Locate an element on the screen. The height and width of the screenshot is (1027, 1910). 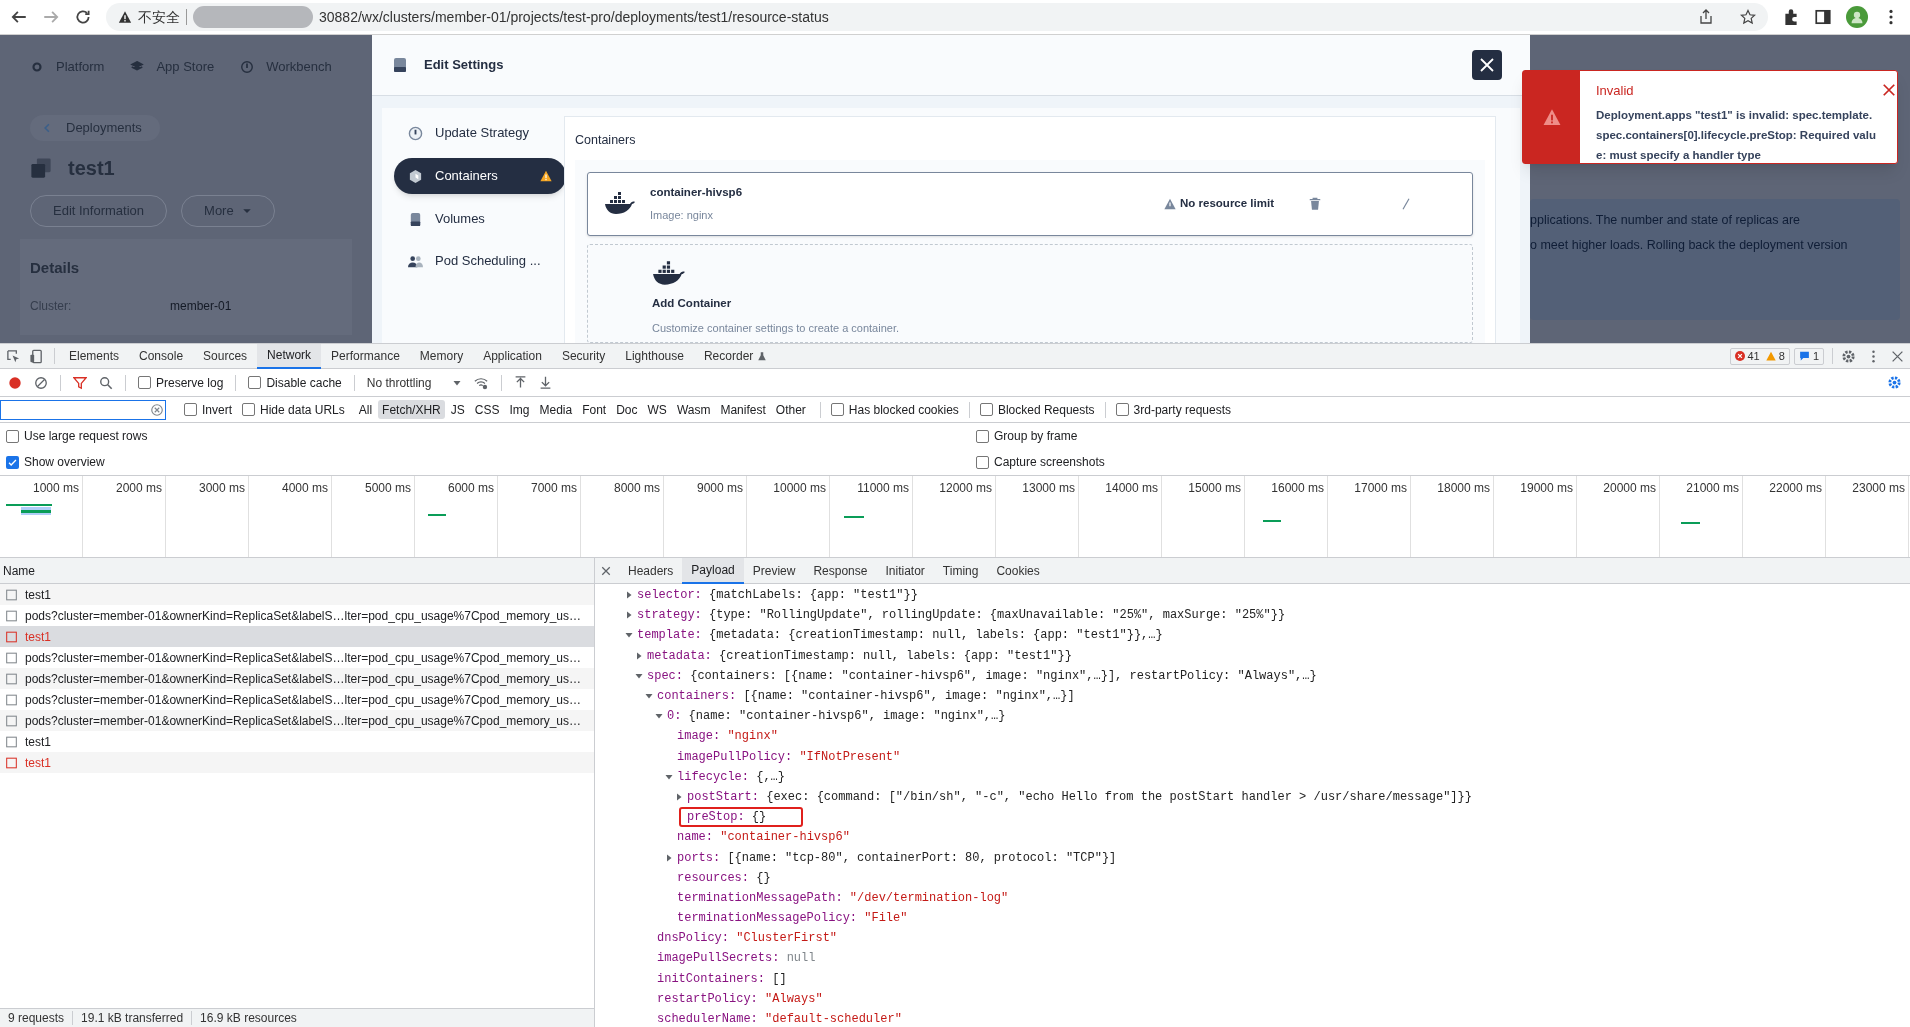
type-filter-button: Wasm is located at coordinates (693, 409).